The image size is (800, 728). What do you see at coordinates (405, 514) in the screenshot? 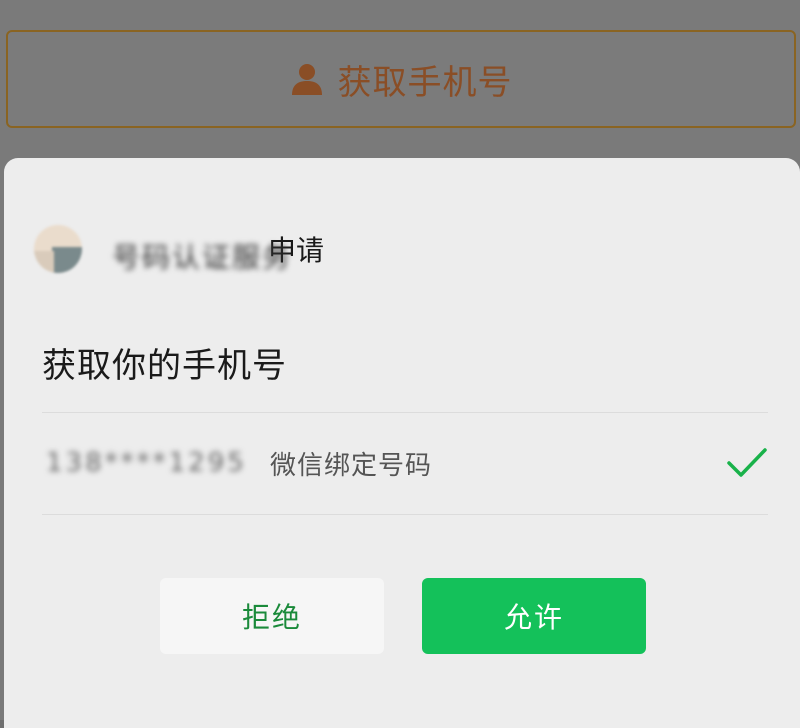
I see `divider-bottom` at bounding box center [405, 514].